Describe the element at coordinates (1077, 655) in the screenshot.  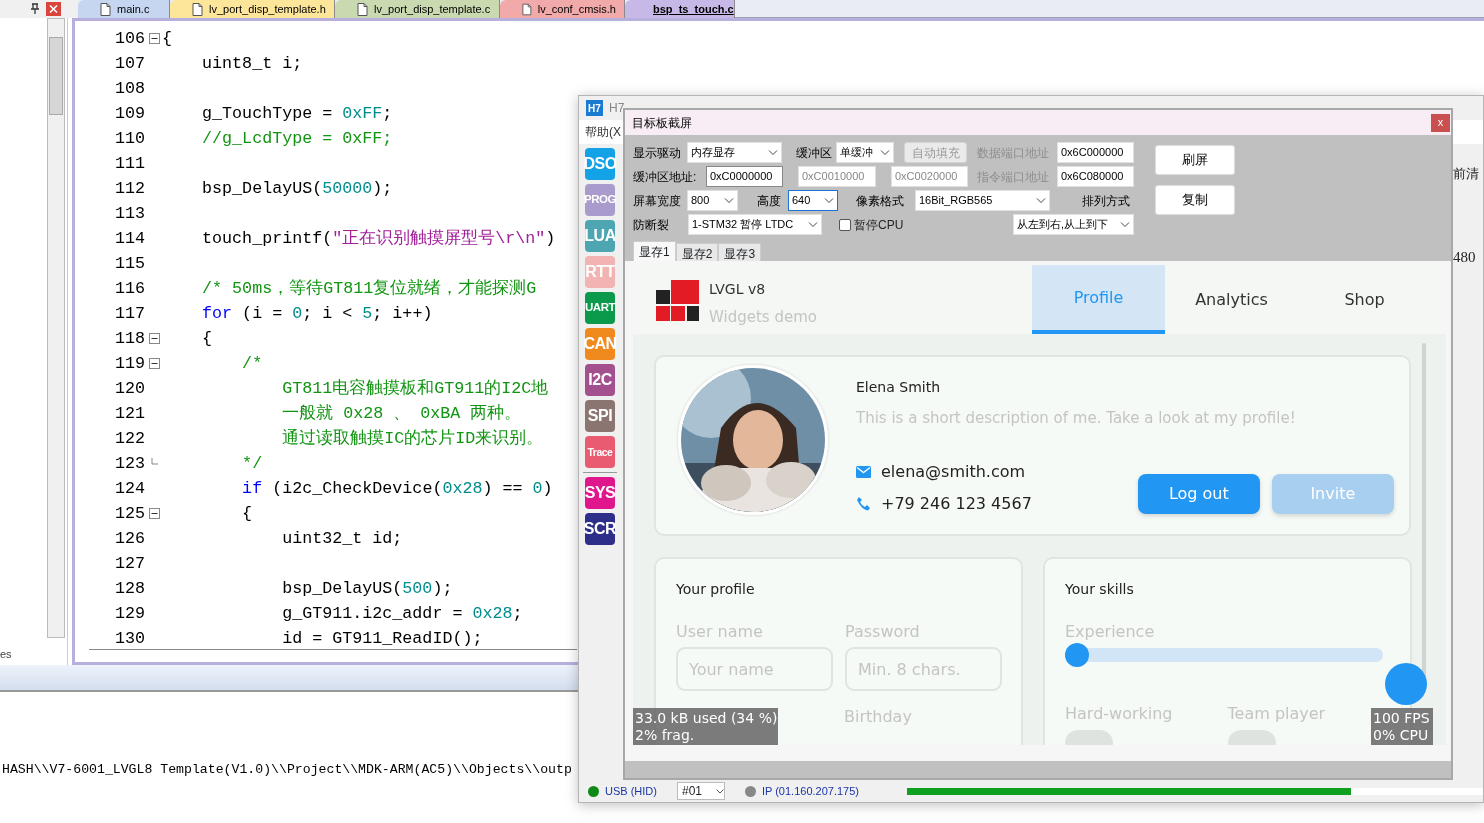
I see `slider-handle` at that location.